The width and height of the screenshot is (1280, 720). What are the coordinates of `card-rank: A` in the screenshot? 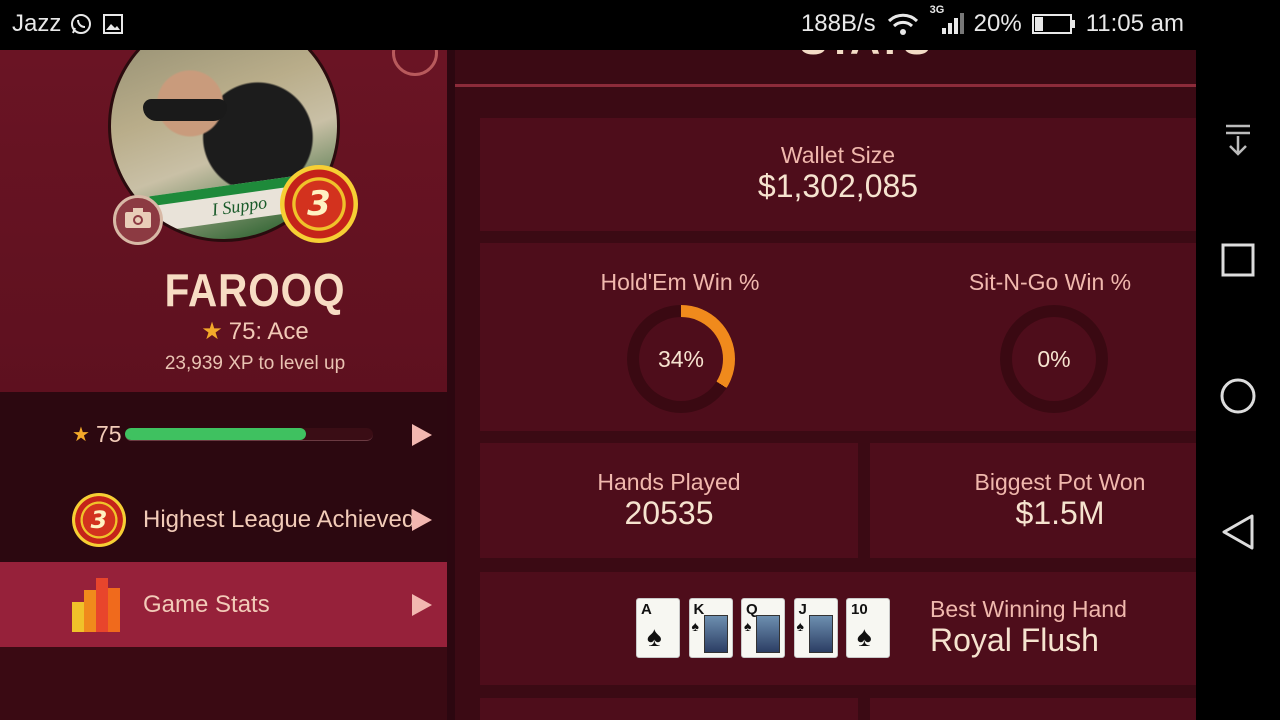 It's located at (646, 609).